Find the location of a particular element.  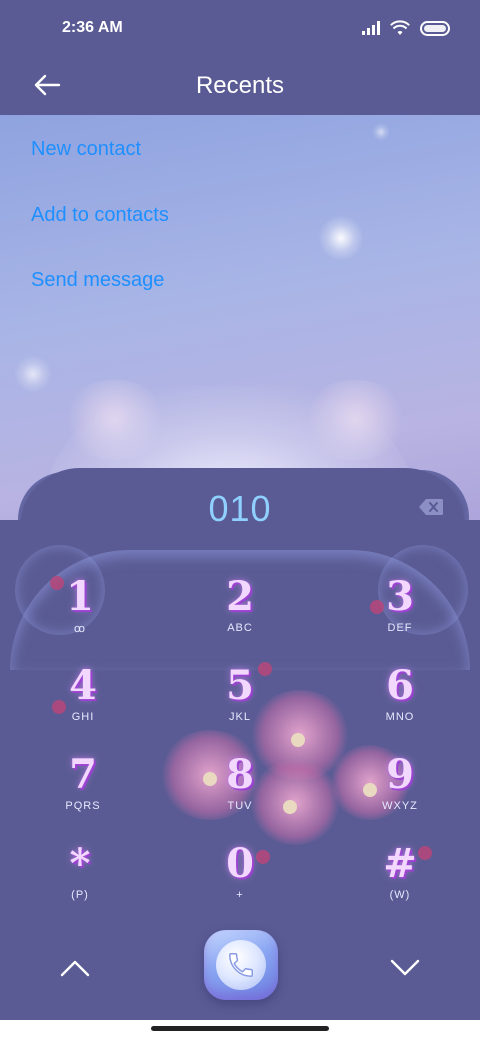

back-button is located at coordinates (47, 85).